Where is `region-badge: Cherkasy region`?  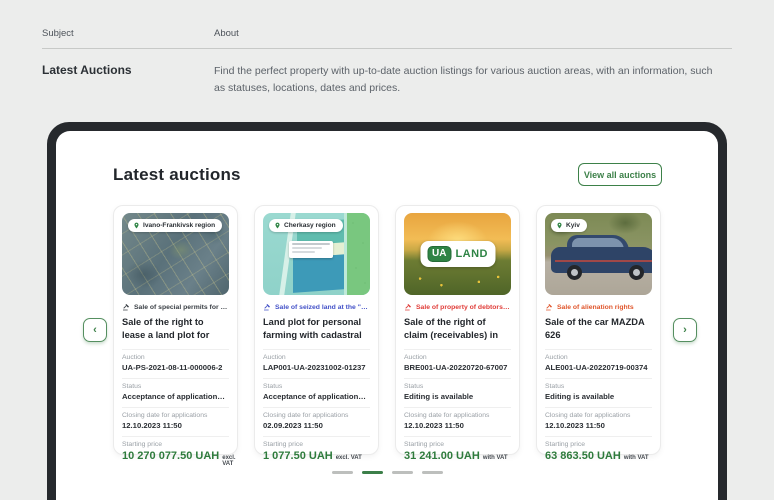 region-badge: Cherkasy region is located at coordinates (306, 225).